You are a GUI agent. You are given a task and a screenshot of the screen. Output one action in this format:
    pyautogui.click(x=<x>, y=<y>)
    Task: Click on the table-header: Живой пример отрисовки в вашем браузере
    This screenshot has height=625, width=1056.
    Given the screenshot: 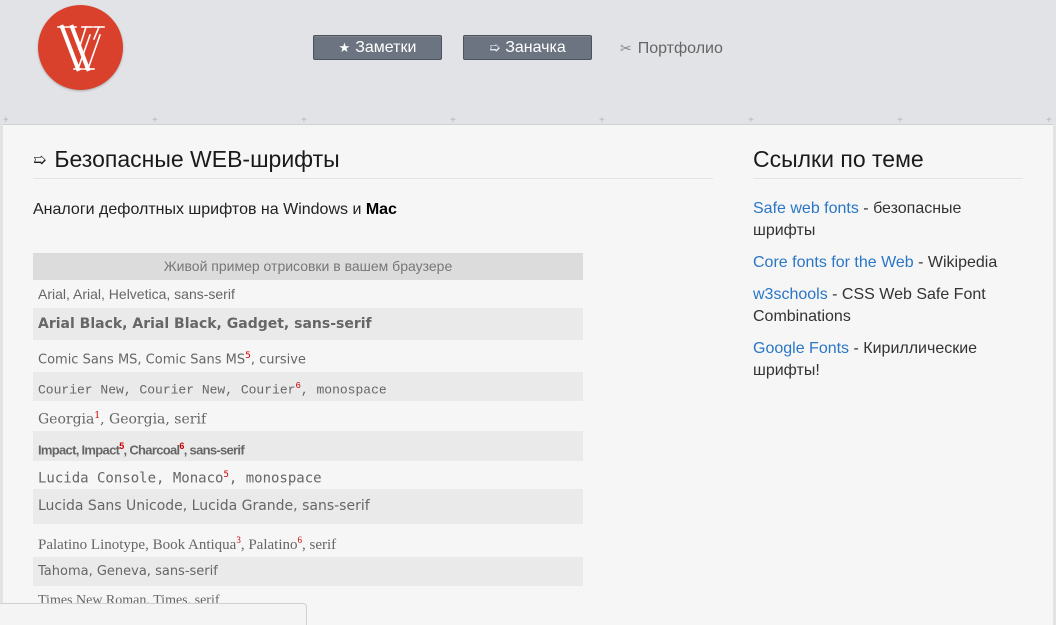 What is the action you would take?
    pyautogui.click(x=308, y=266)
    